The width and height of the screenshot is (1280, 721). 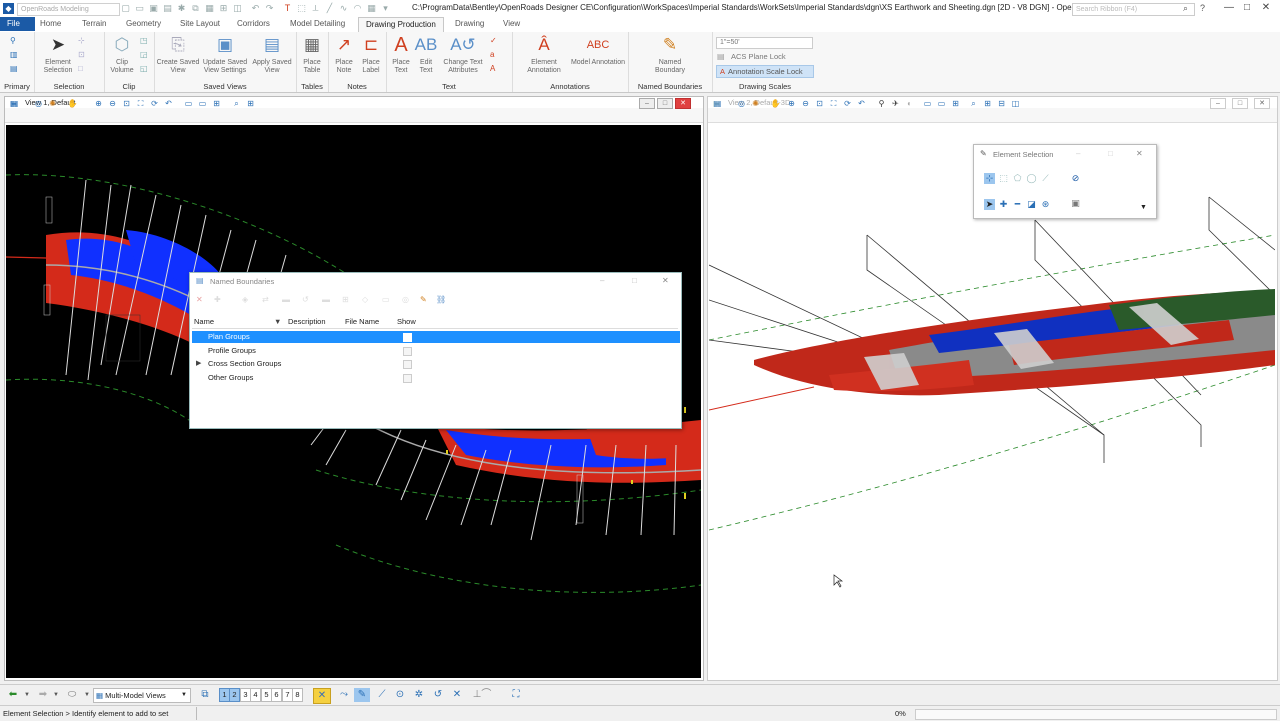 What do you see at coordinates (344, 55) in the screenshot?
I see `place-note-button: ↗ Place Note` at bounding box center [344, 55].